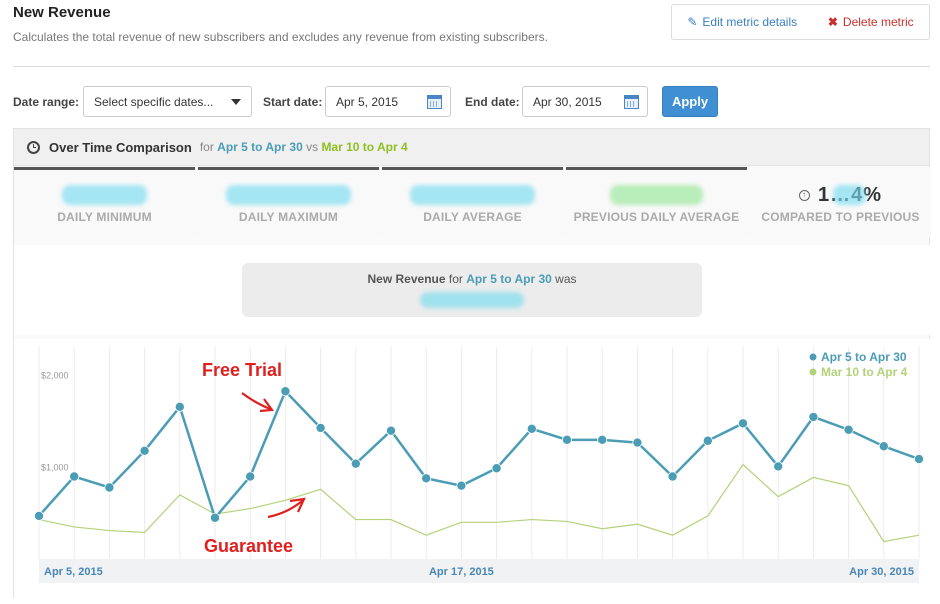  I want to click on stat-daily-average: DAILY AVERAGE, so click(472, 202).